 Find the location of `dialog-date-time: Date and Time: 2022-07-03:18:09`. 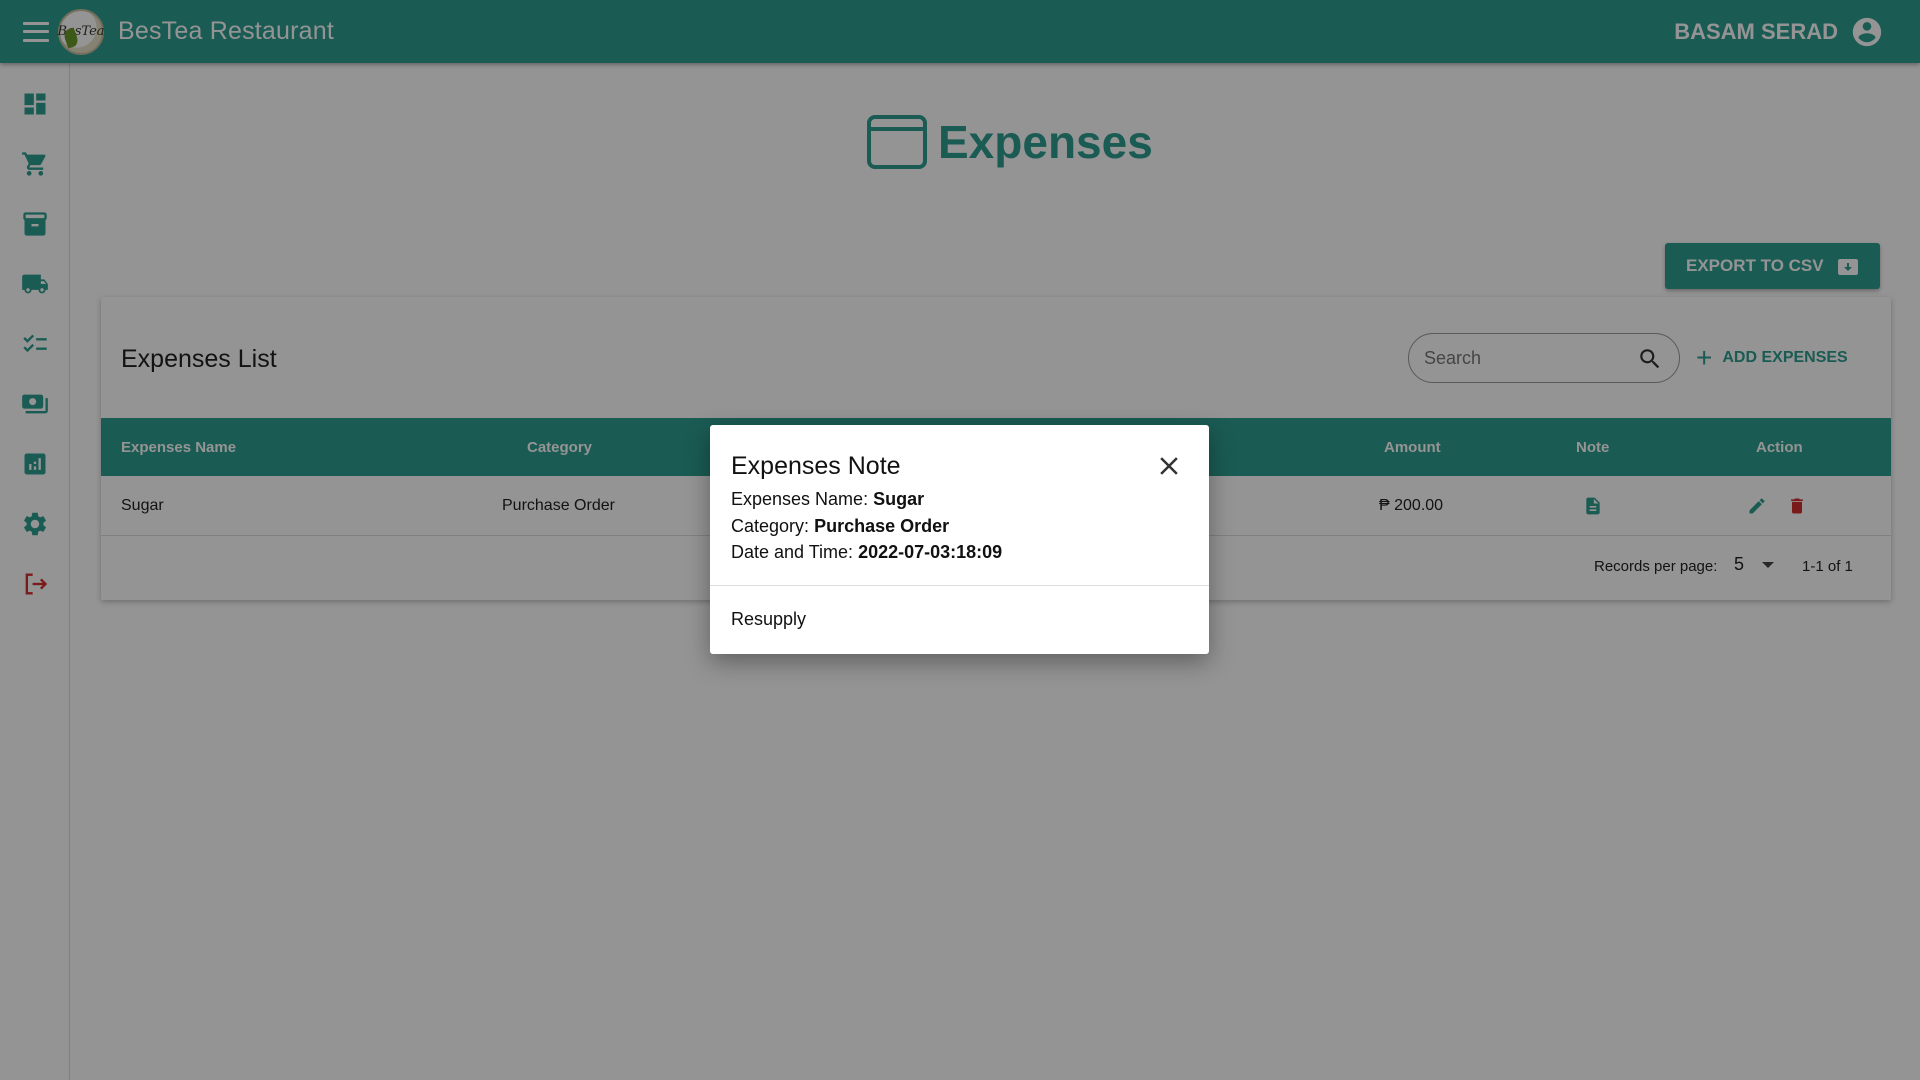

dialog-date-time: Date and Time: 2022-07-03:18:09 is located at coordinates (866, 552).